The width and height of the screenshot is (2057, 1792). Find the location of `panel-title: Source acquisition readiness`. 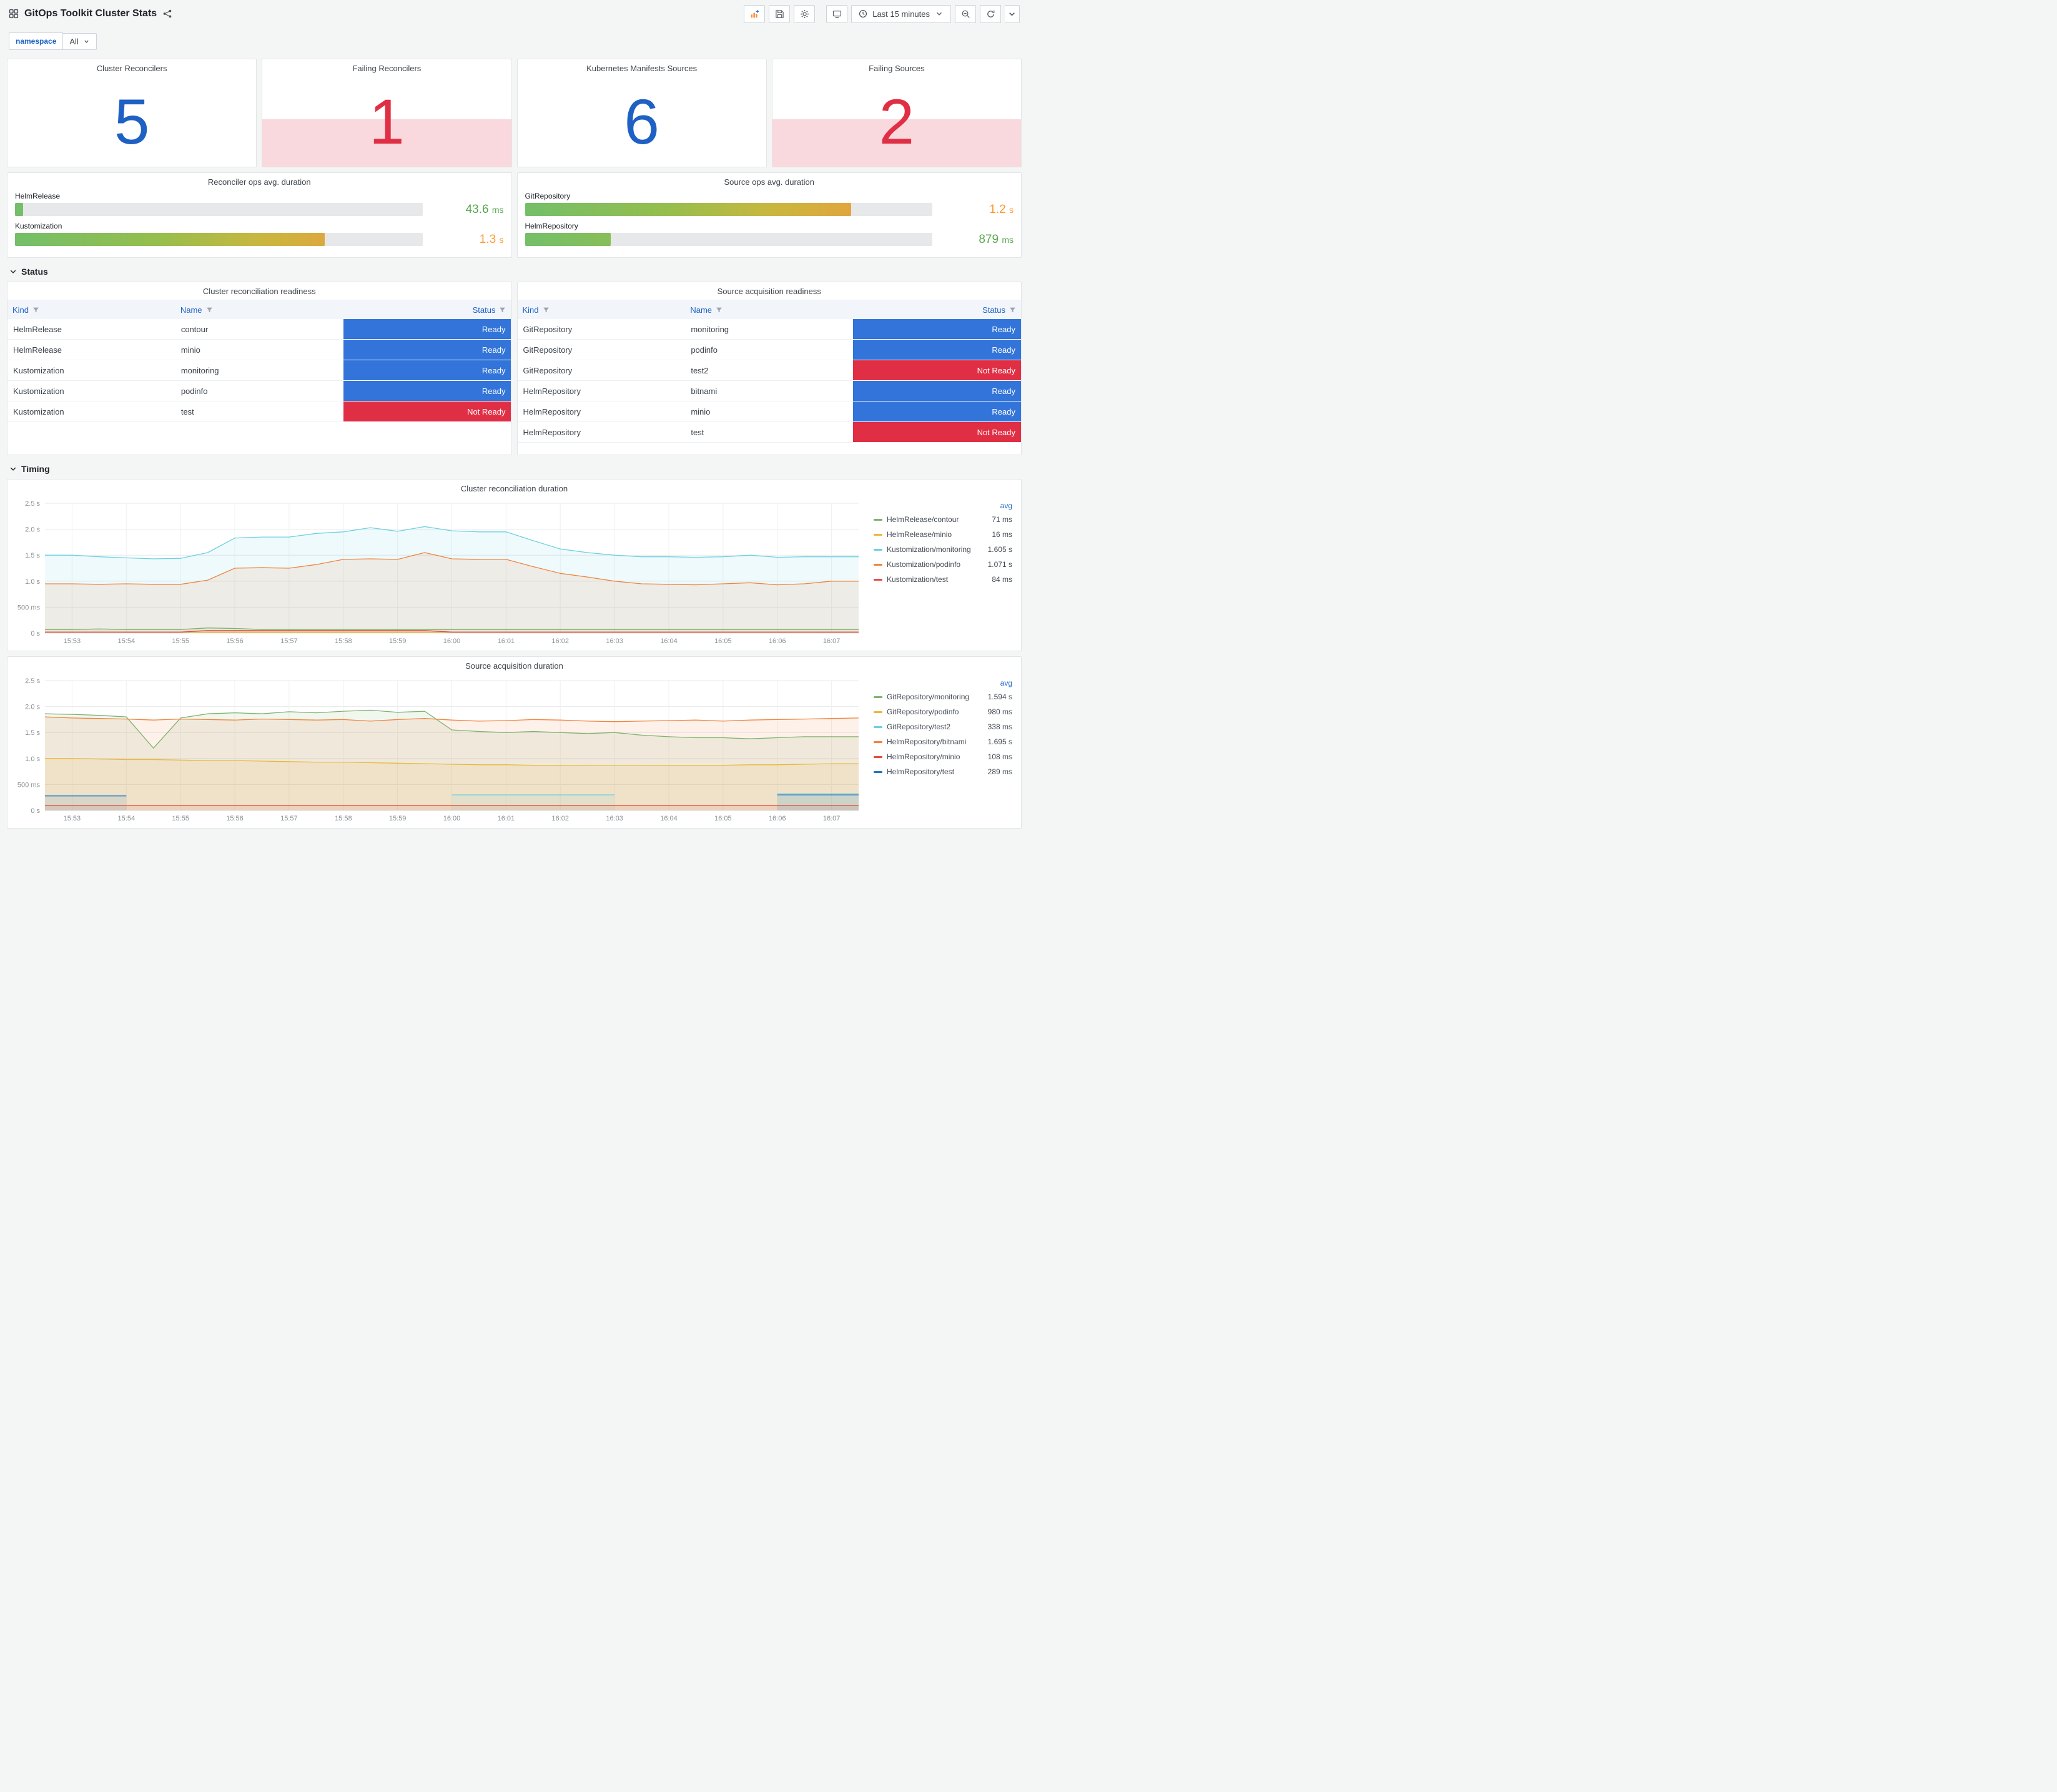

panel-title: Source acquisition readiness is located at coordinates (770, 291).